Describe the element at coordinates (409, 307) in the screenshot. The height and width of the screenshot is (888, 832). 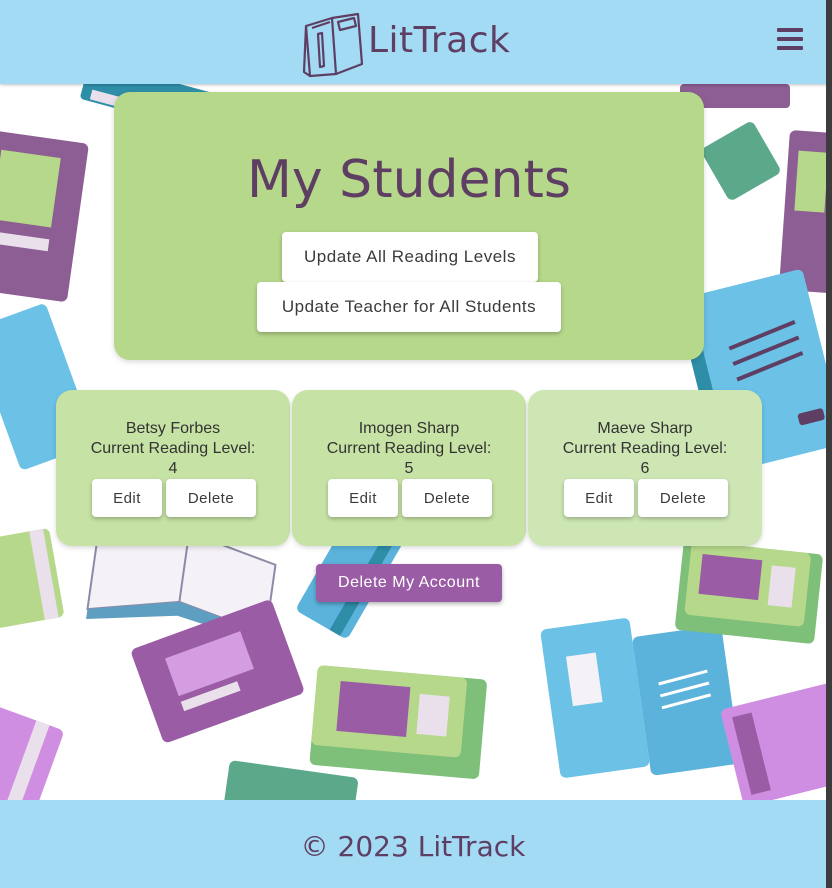
I see `update-teacher-for-all-students-button: Update Teacher for All Students` at that location.